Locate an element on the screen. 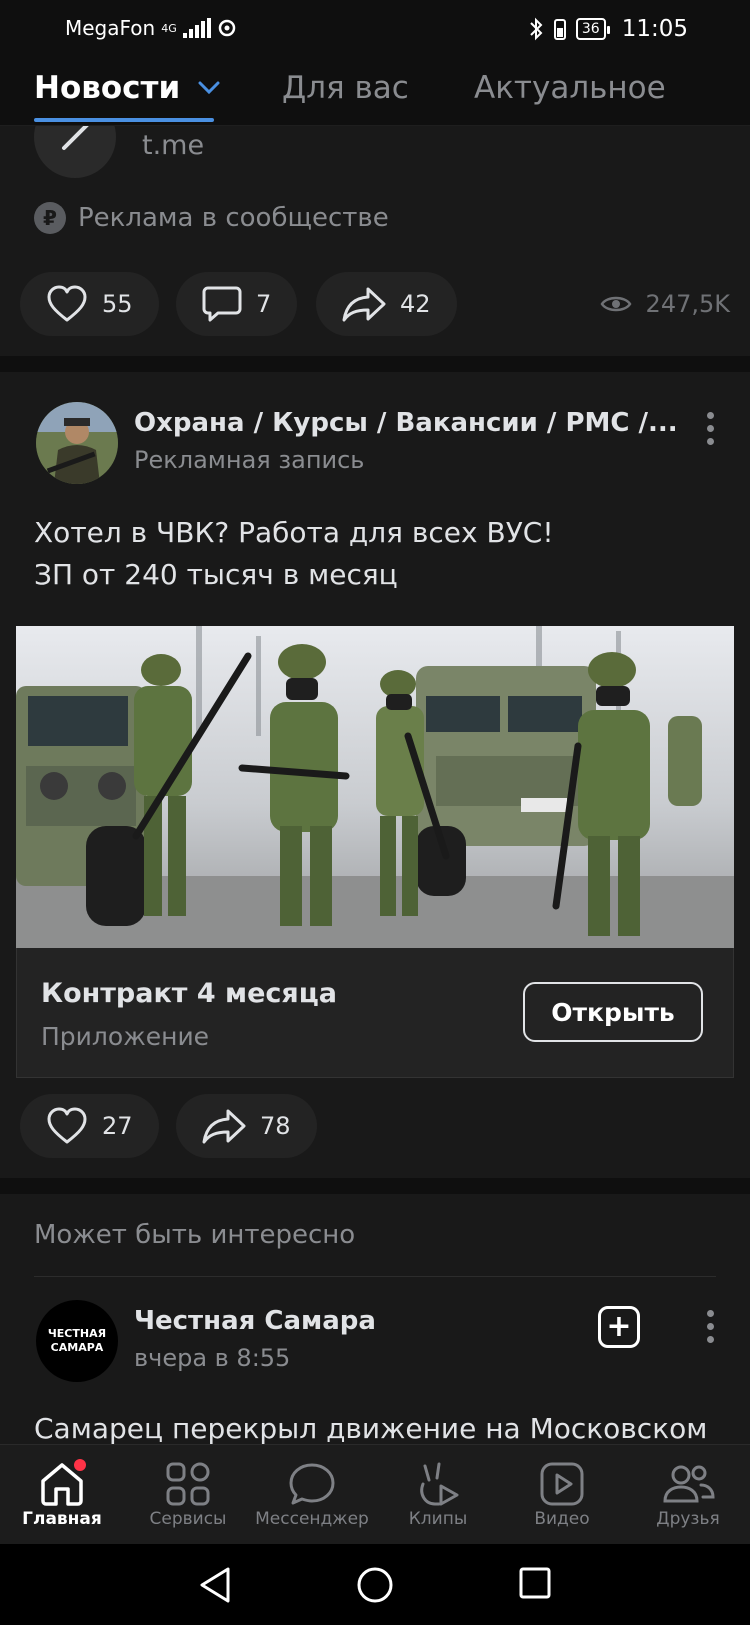 The width and height of the screenshot is (750, 1625). open-button: Открыть is located at coordinates (613, 1012).